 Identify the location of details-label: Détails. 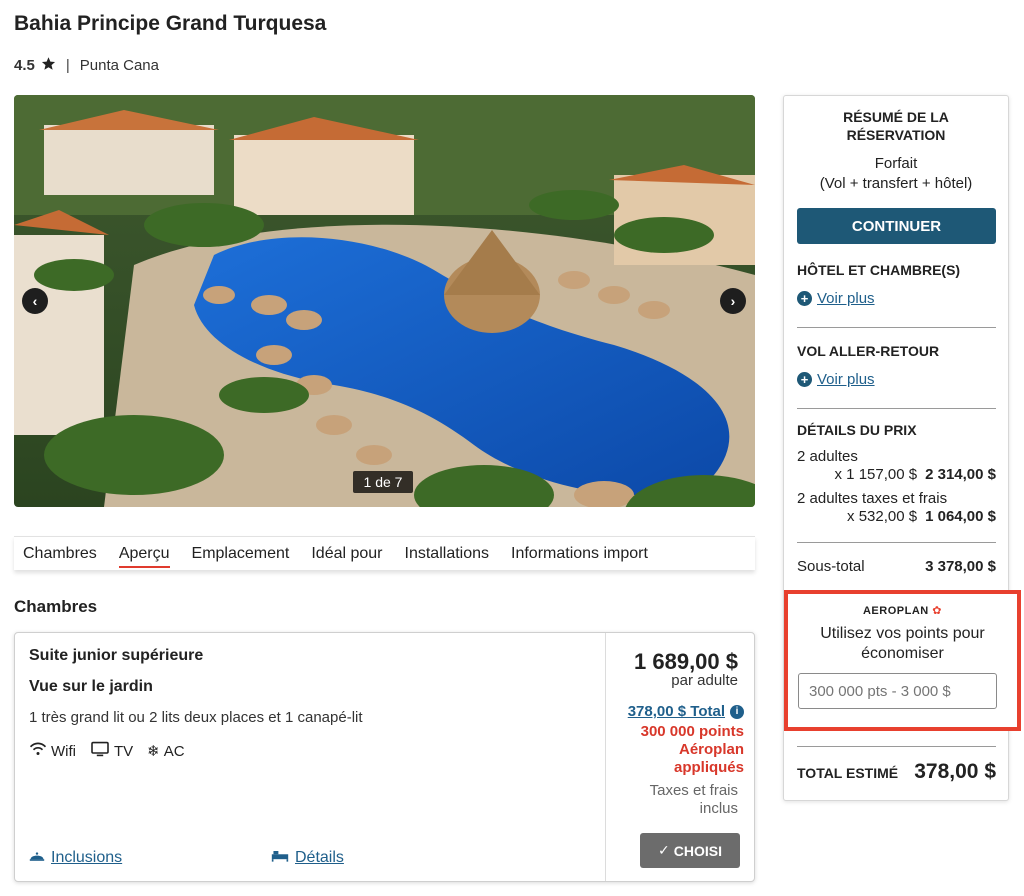
(319, 857).